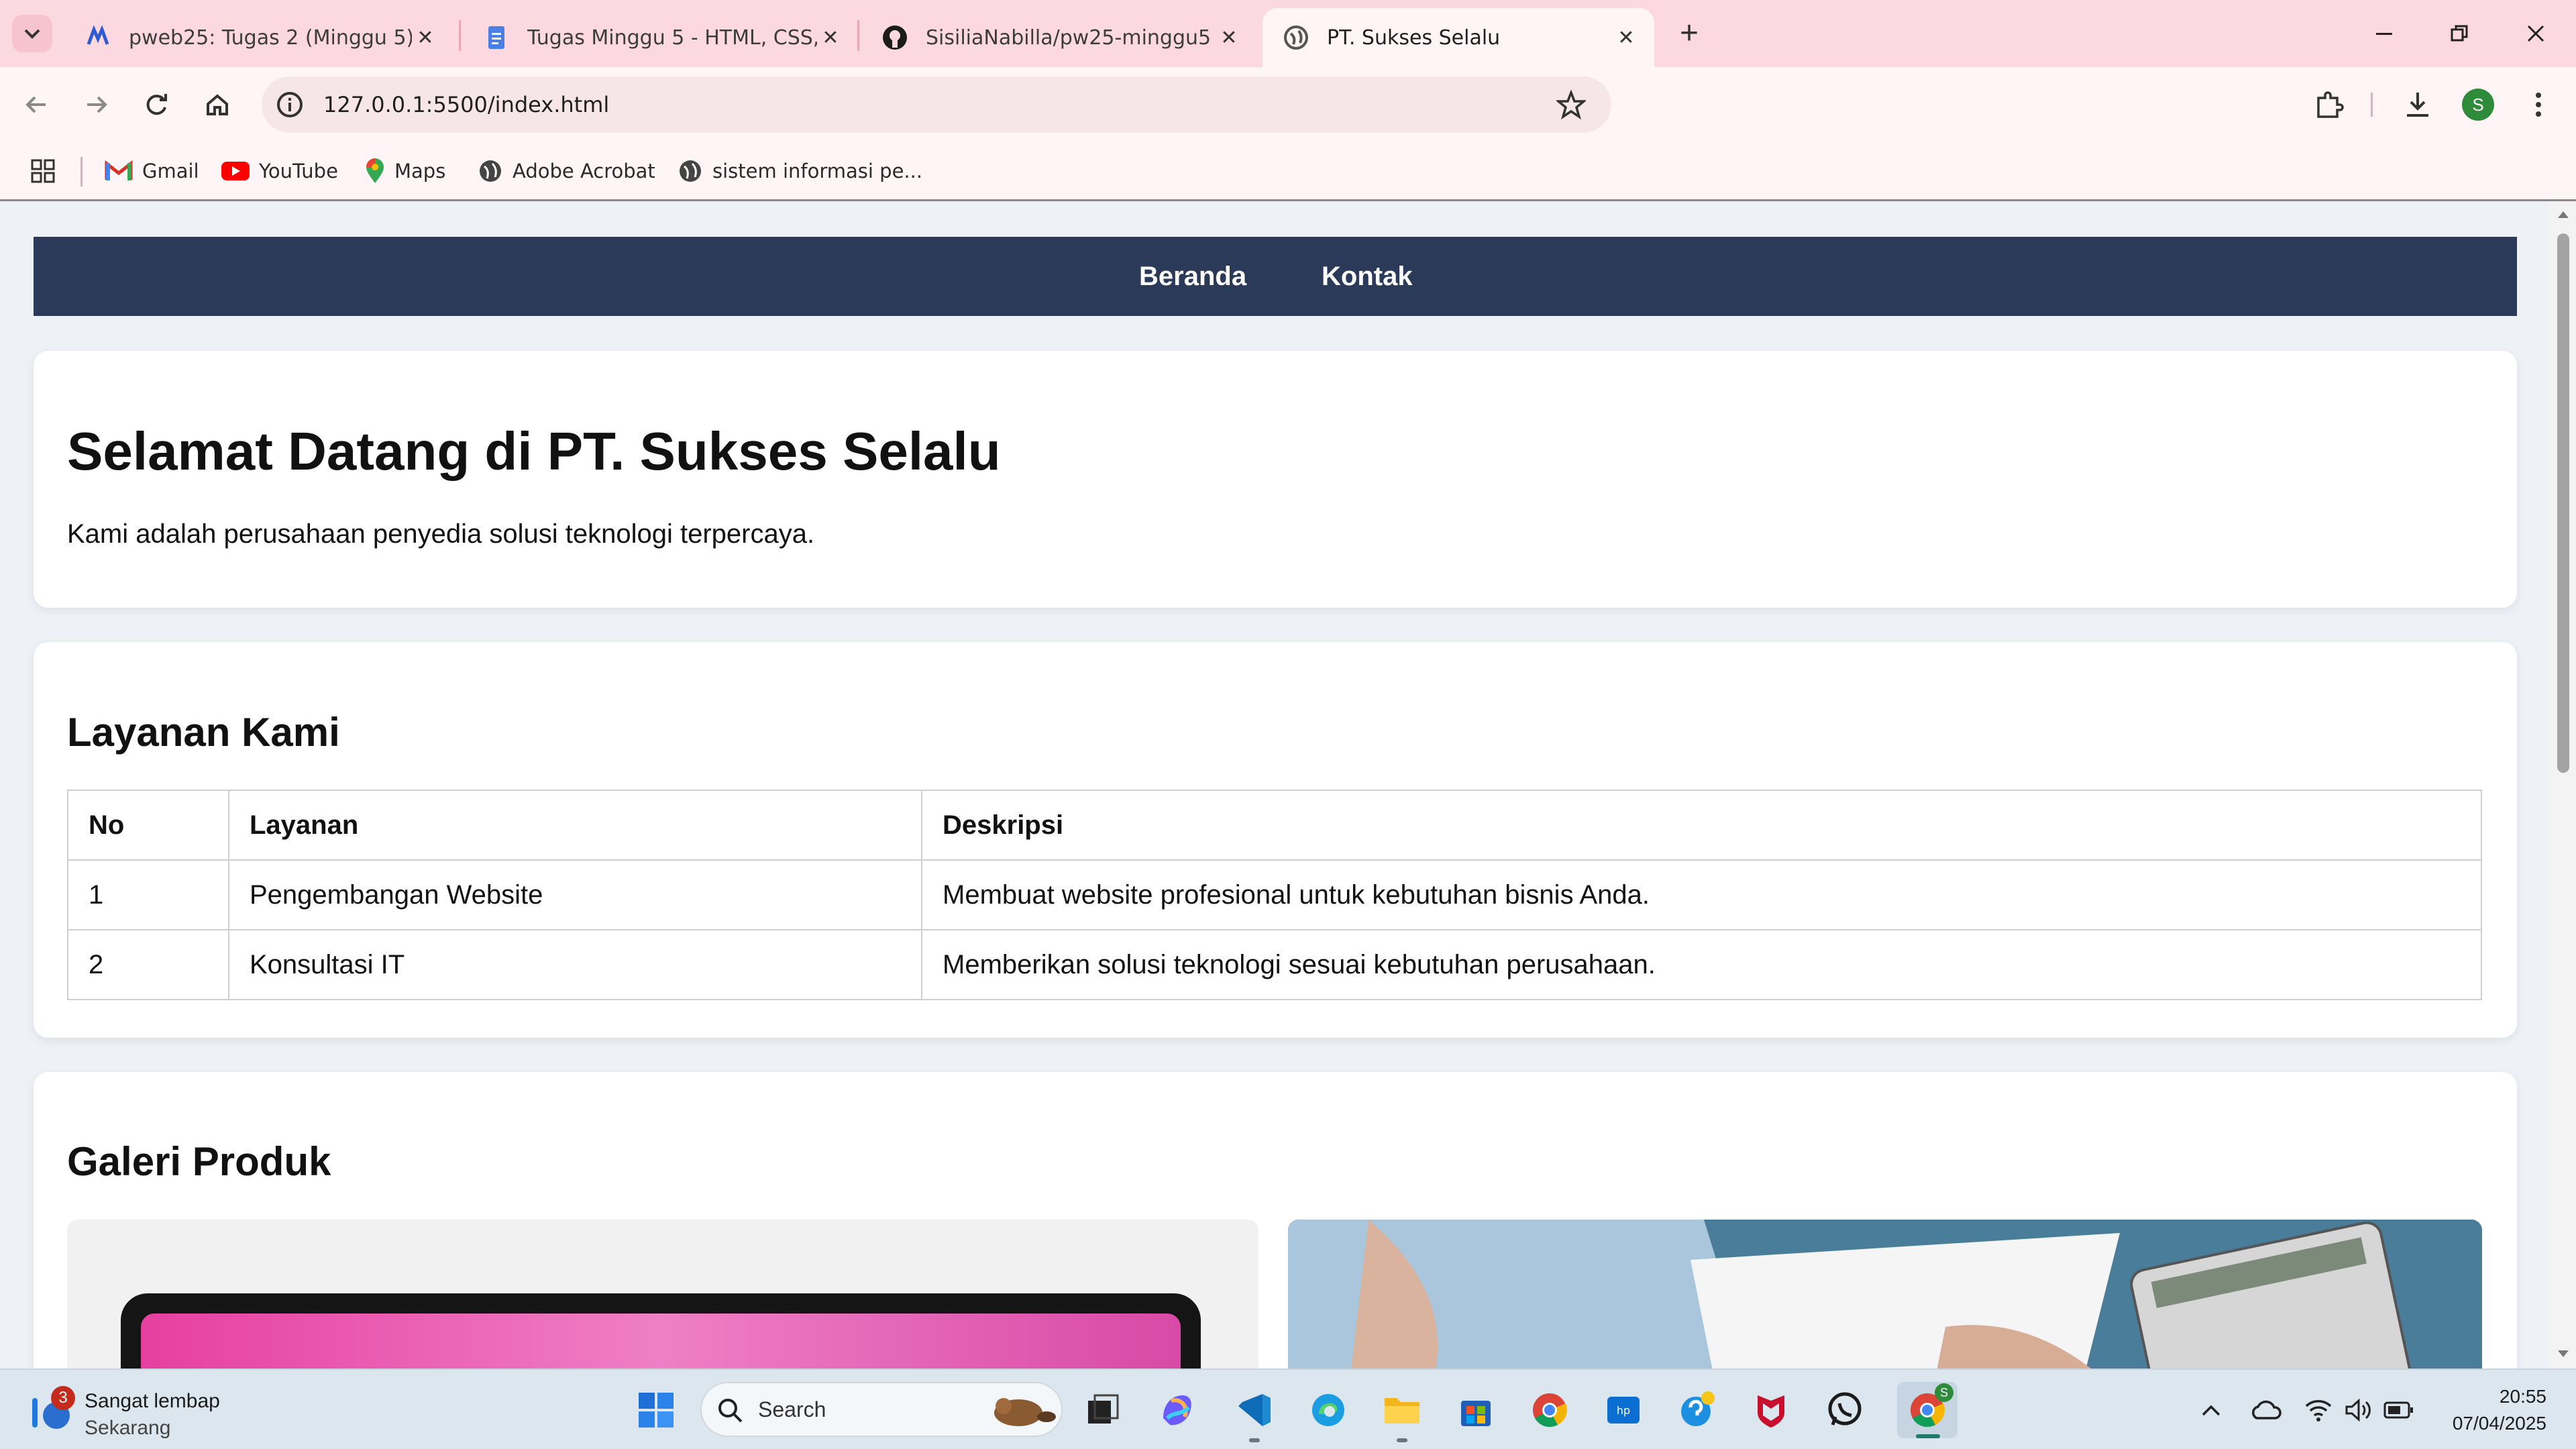 The width and height of the screenshot is (2576, 1449). What do you see at coordinates (2329, 104) in the screenshot?
I see `extensions-button` at bounding box center [2329, 104].